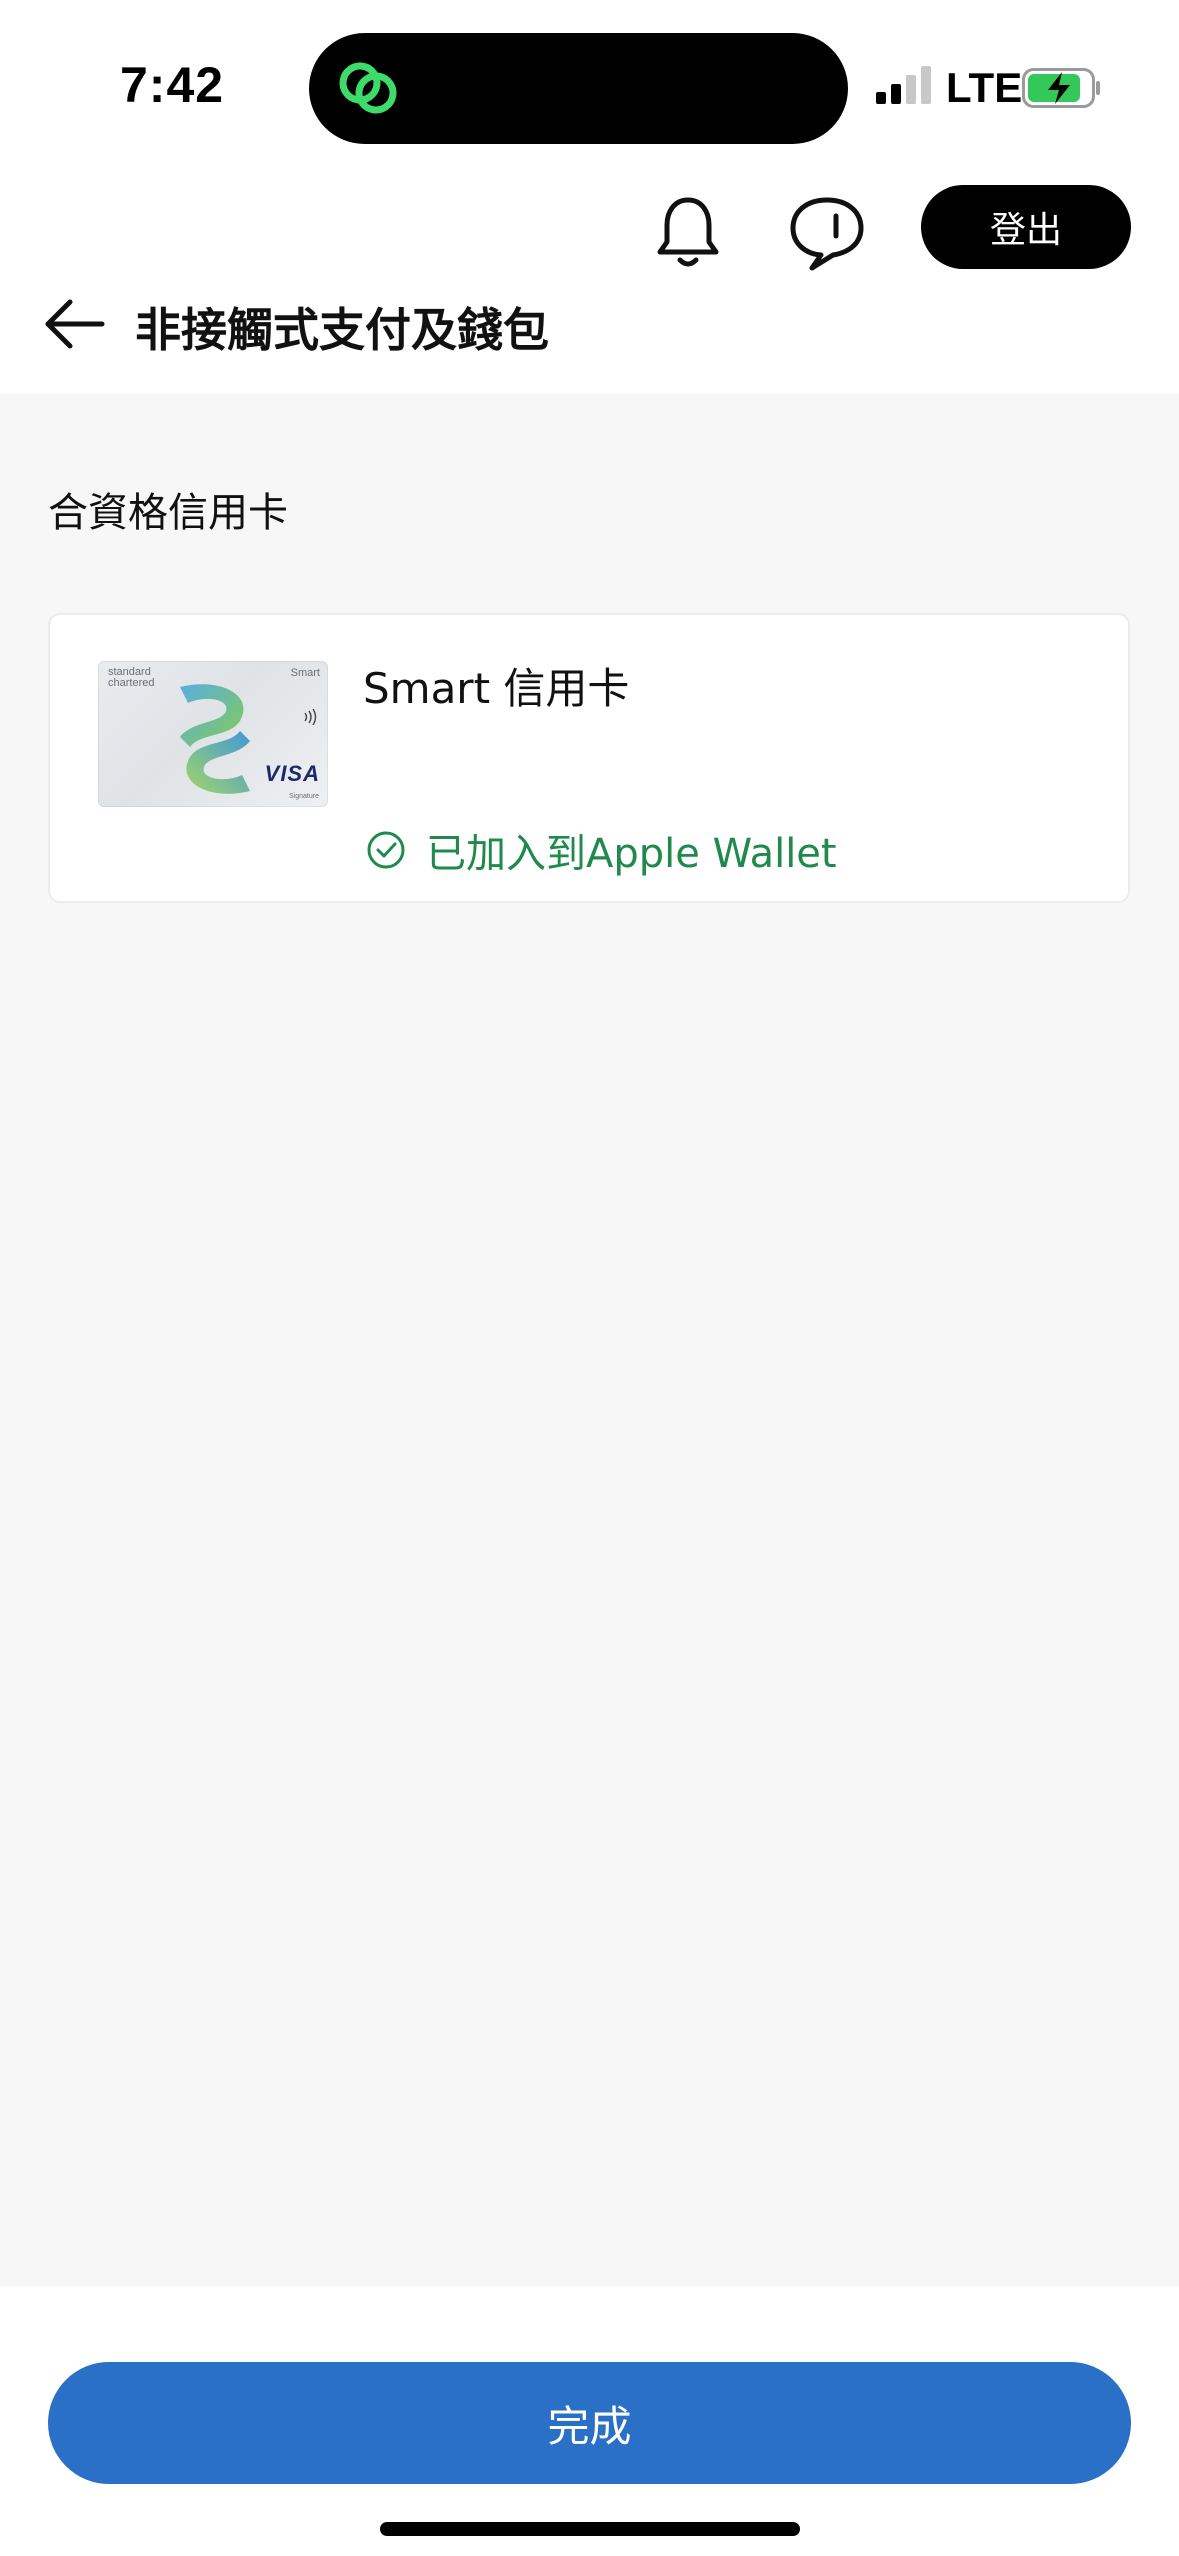  I want to click on linked-rings-icon, so click(368, 88).